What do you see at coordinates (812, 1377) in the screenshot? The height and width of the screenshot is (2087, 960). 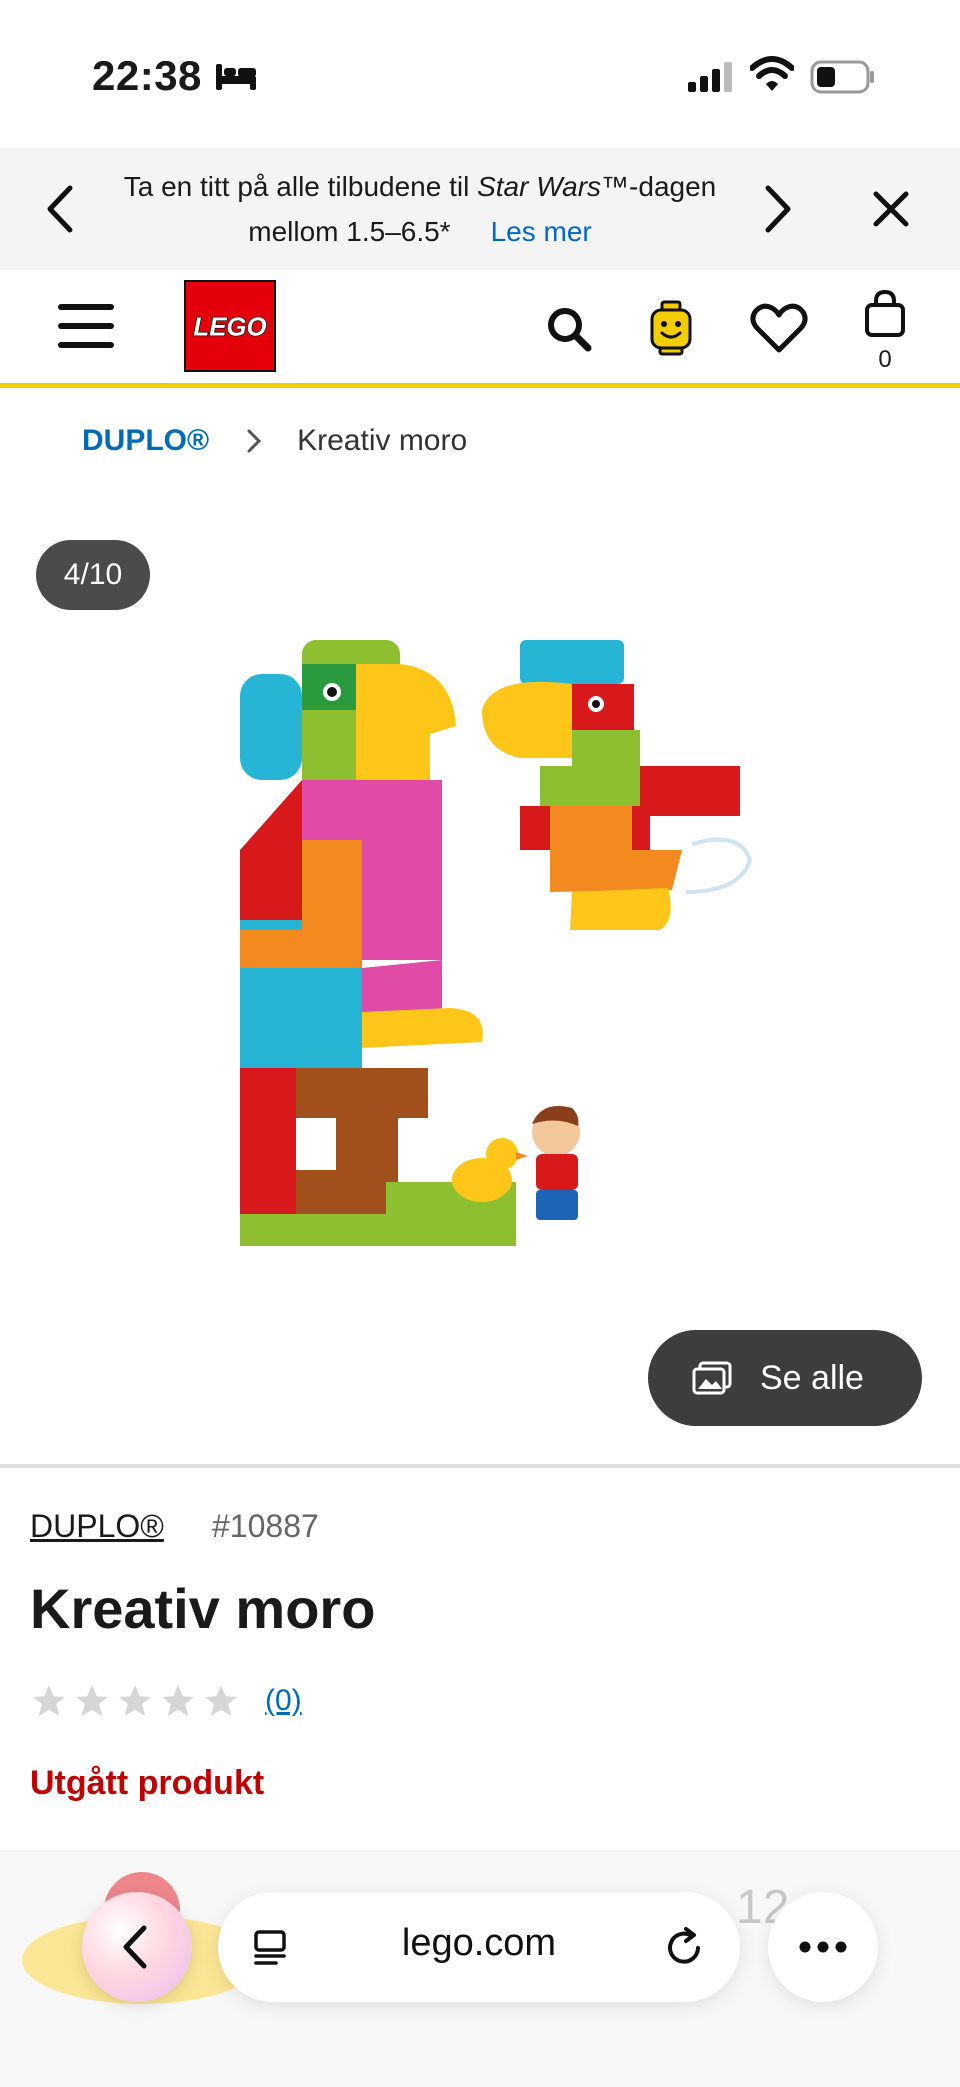 I see `see-all-label: Se alle` at bounding box center [812, 1377].